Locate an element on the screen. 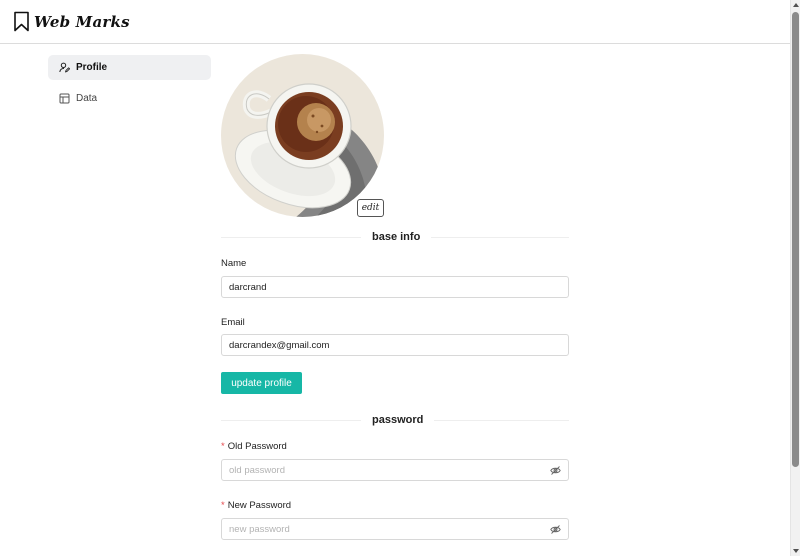  scroll-down-arrow-icon is located at coordinates (796, 551).